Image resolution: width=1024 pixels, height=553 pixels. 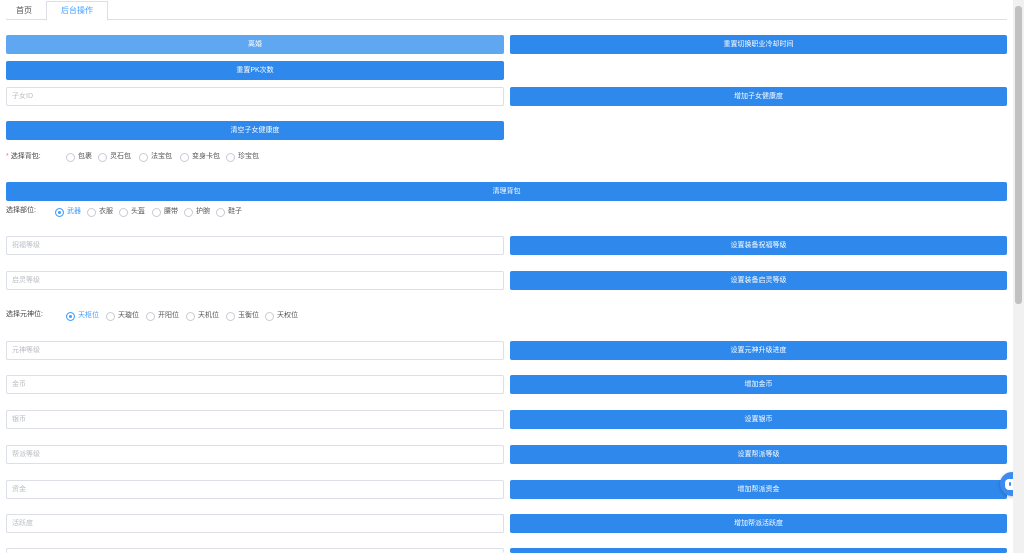 I want to click on bag-option-transform-card: 变身卡包, so click(x=200, y=157).